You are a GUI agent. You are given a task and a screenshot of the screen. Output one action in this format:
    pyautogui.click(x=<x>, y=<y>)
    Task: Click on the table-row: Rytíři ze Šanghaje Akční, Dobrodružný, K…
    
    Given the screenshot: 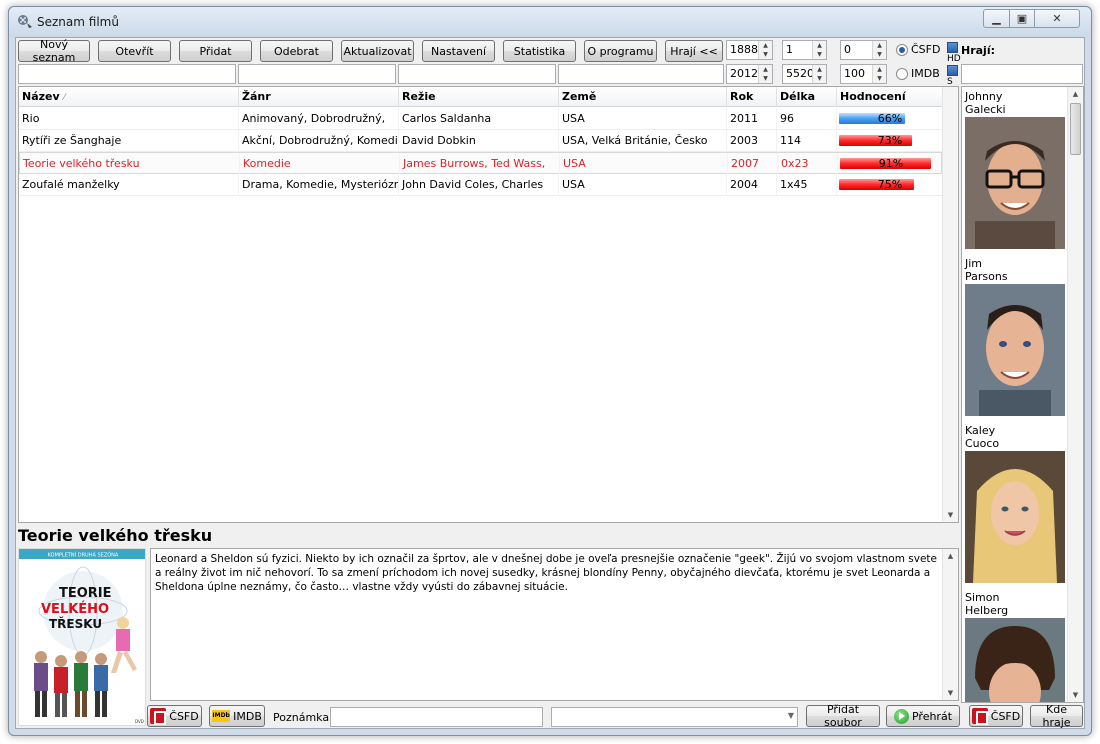 What is the action you would take?
    pyautogui.click(x=480, y=141)
    